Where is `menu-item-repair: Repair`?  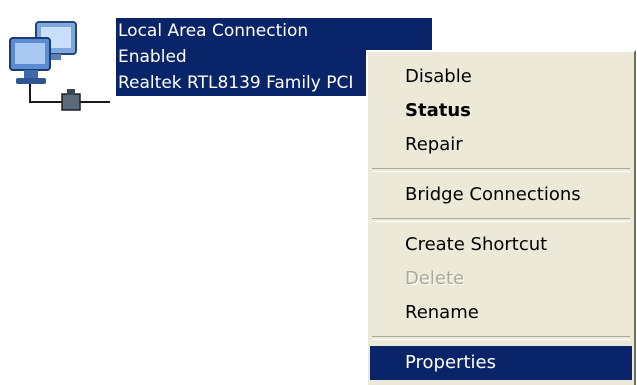 menu-item-repair: Repair is located at coordinates (501, 145).